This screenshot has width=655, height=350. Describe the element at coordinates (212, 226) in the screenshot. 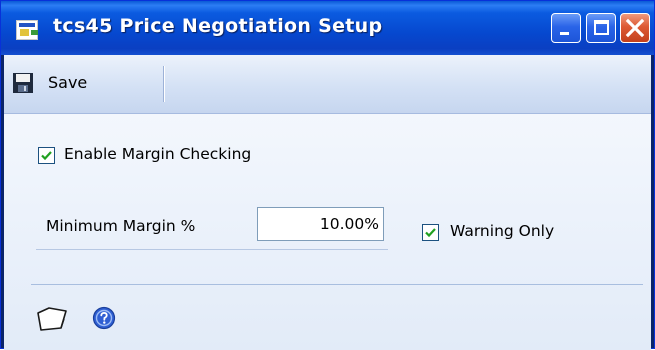

I see `minimum-margin-row: Minimum Margin %` at that location.